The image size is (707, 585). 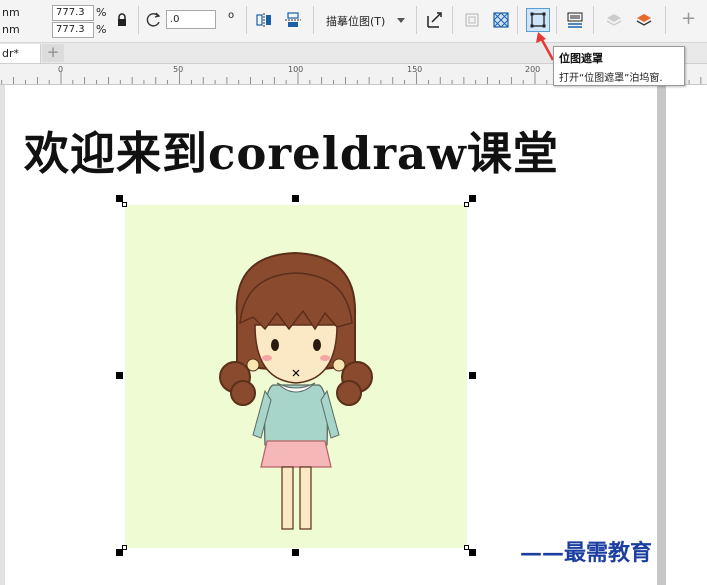 What do you see at coordinates (191, 19) in the screenshot?
I see `rotation-angle-input: .0` at bounding box center [191, 19].